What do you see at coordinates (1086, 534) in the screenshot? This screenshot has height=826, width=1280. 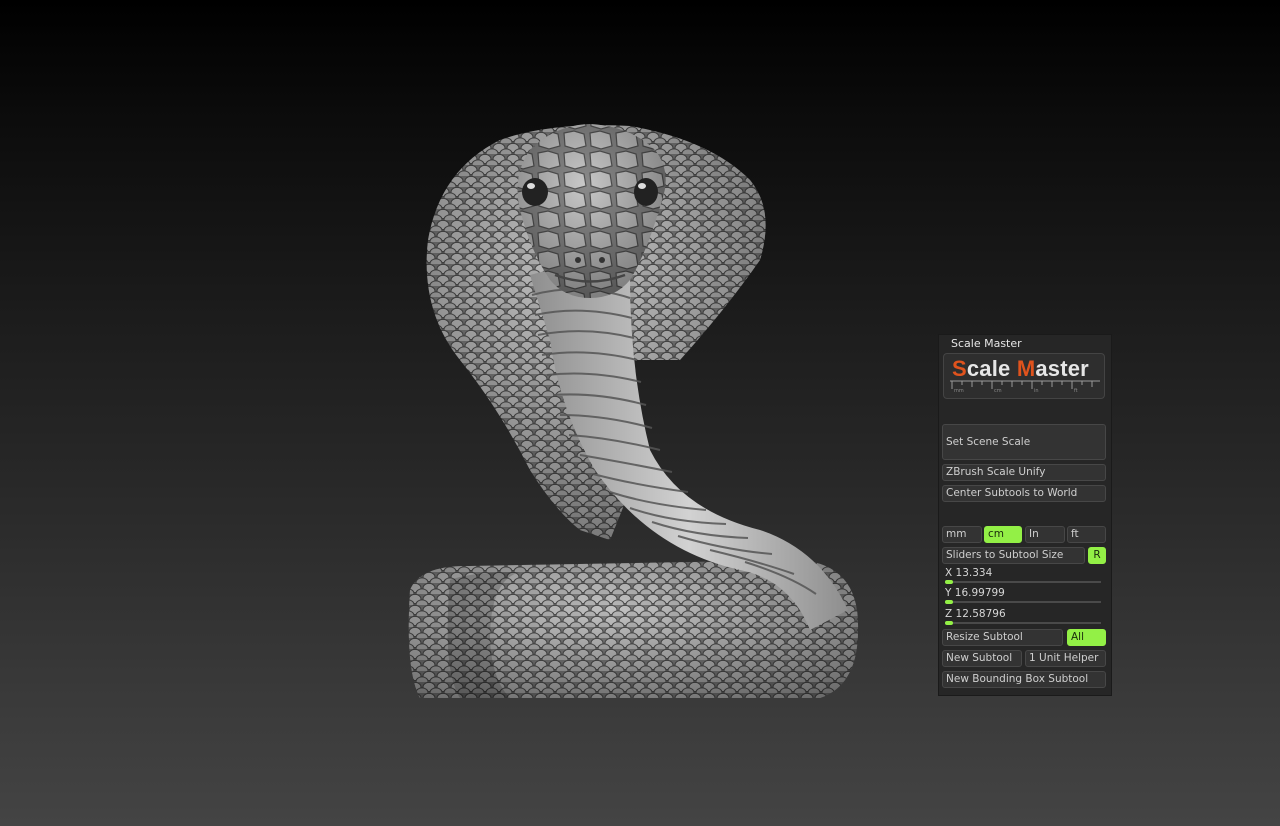 I see `unit-ft-button: ft` at bounding box center [1086, 534].